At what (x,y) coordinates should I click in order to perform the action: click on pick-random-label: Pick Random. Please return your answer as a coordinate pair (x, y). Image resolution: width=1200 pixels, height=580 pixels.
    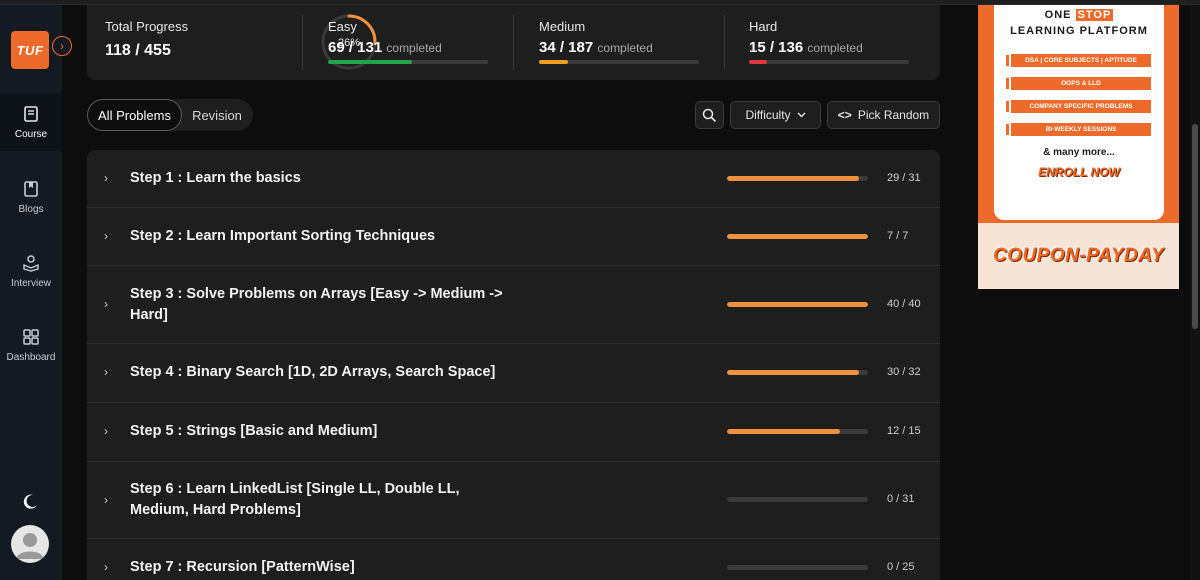
    Looking at the image, I should click on (893, 115).